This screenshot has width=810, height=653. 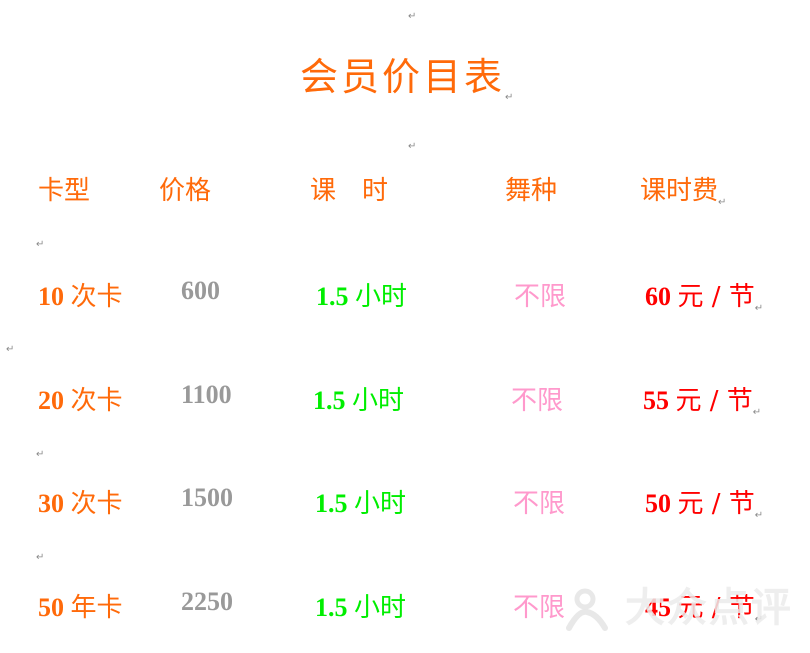 What do you see at coordinates (679, 191) in the screenshot?
I see `header-fee-text: 课时费` at bounding box center [679, 191].